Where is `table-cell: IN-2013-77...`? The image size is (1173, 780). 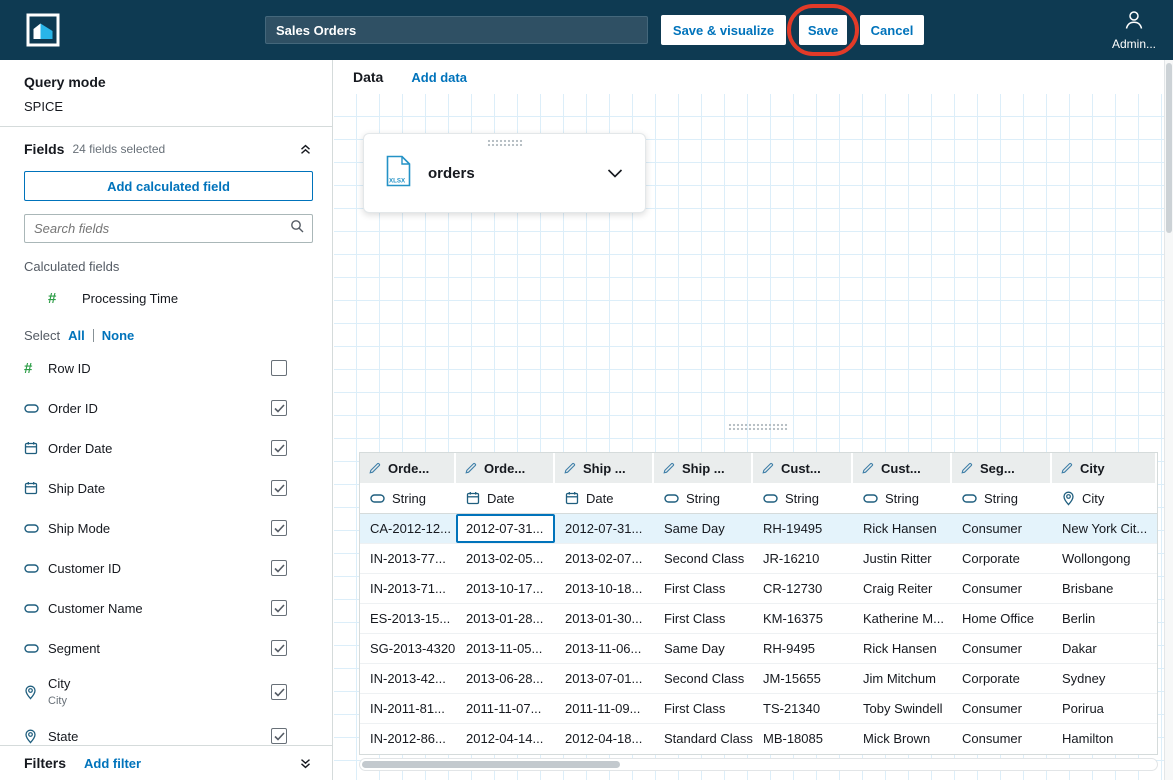 table-cell: IN-2013-77... is located at coordinates (408, 558).